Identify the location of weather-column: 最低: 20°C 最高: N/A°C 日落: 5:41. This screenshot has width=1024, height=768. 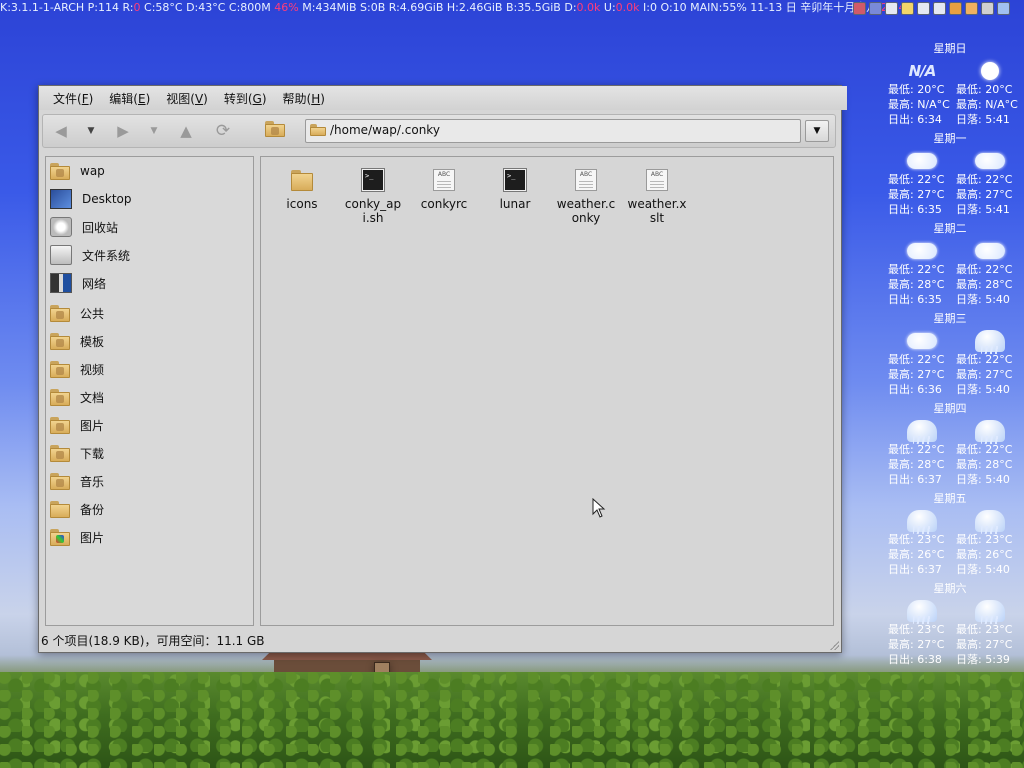
(990, 93).